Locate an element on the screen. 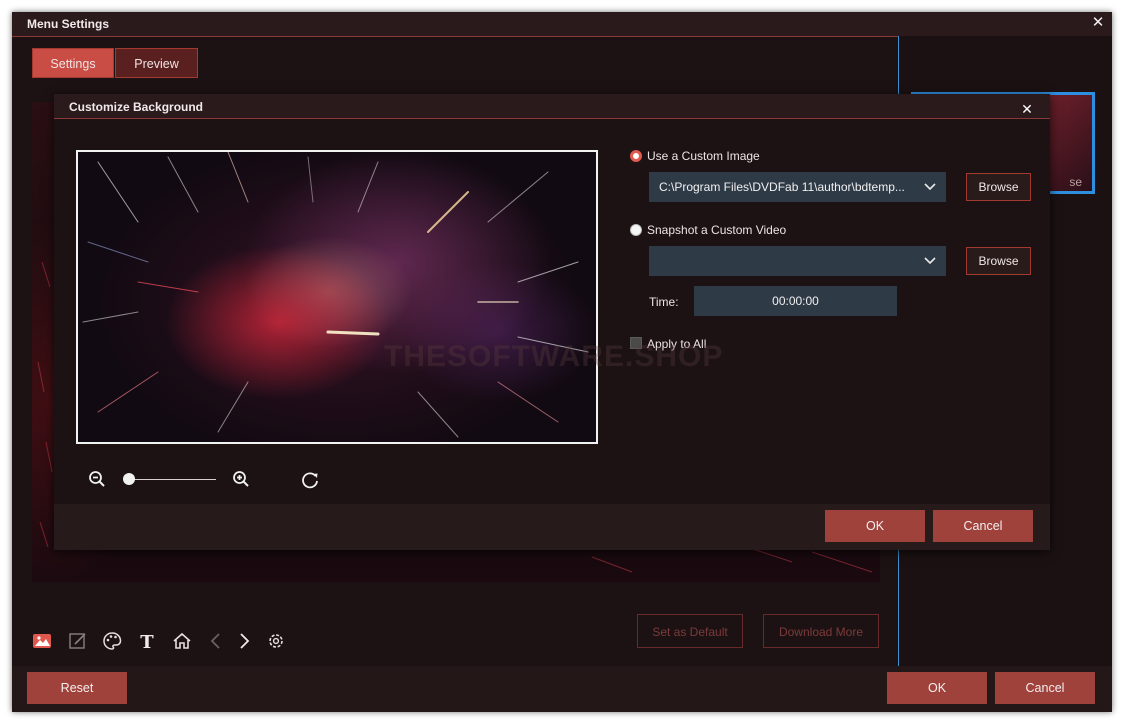  dialog-cancel-button: Cancel is located at coordinates (983, 526).